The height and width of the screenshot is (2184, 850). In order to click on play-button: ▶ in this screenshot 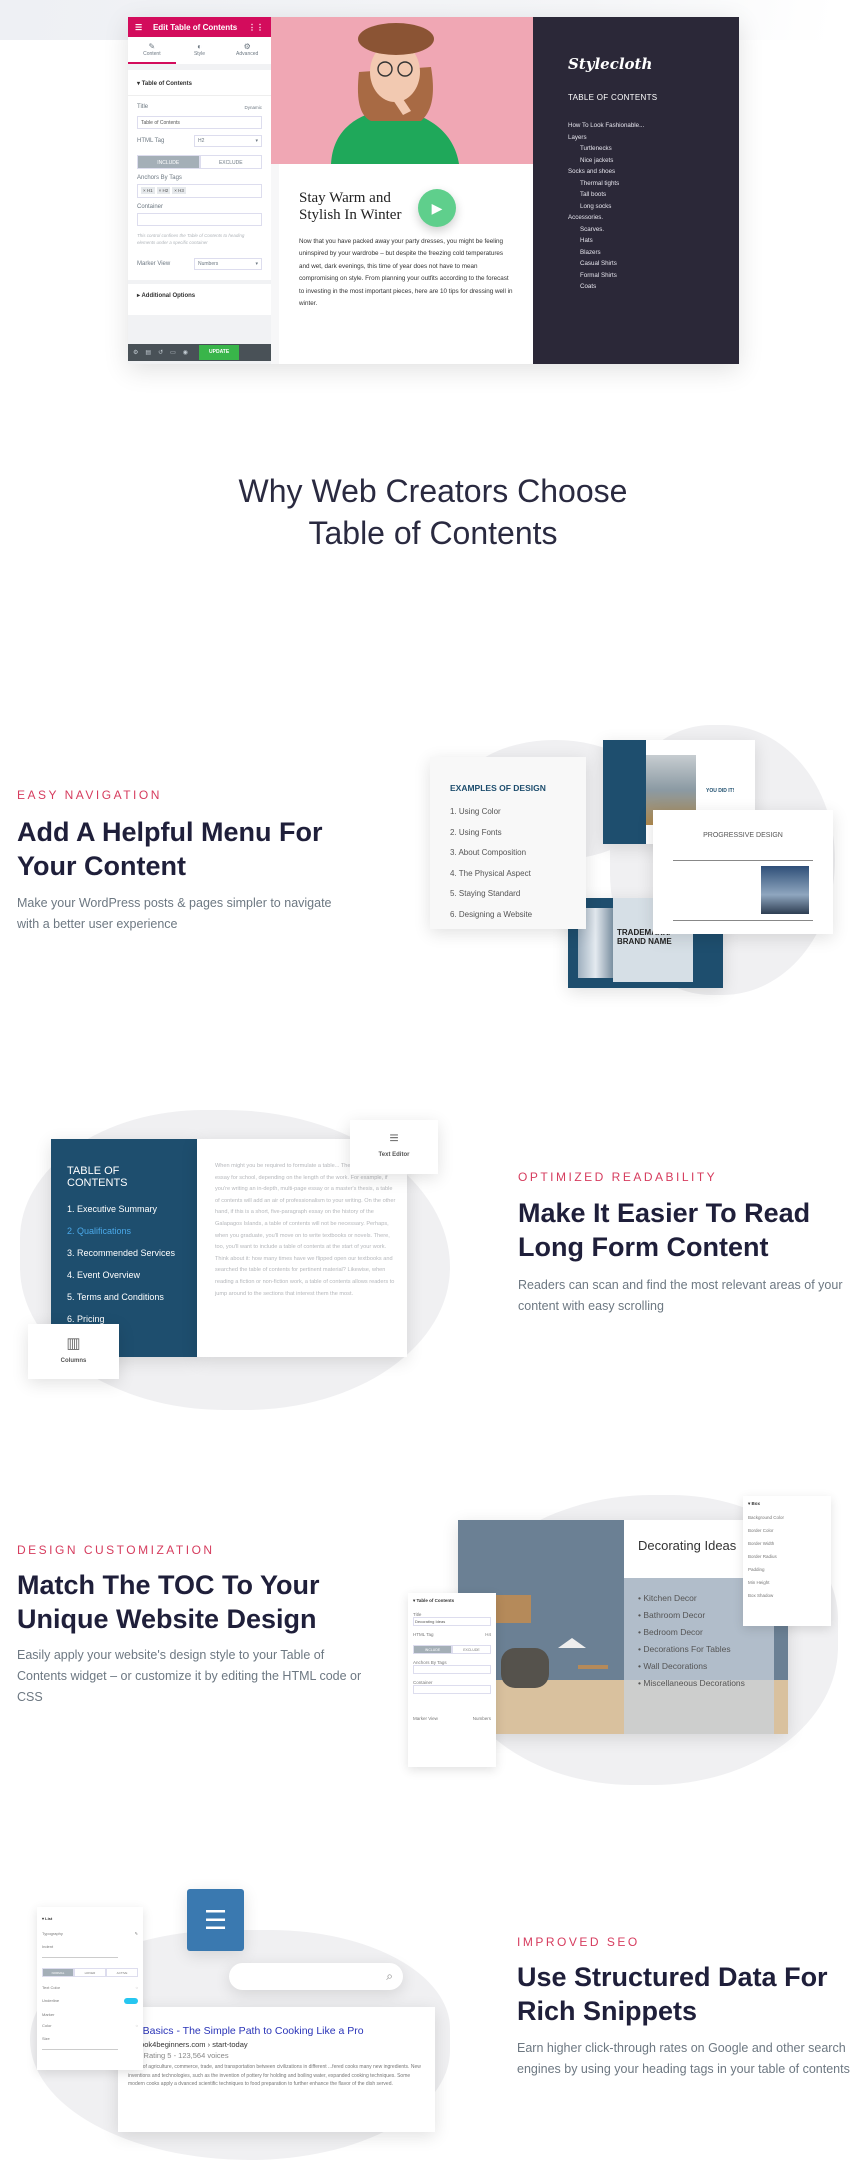, I will do `click(437, 208)`.